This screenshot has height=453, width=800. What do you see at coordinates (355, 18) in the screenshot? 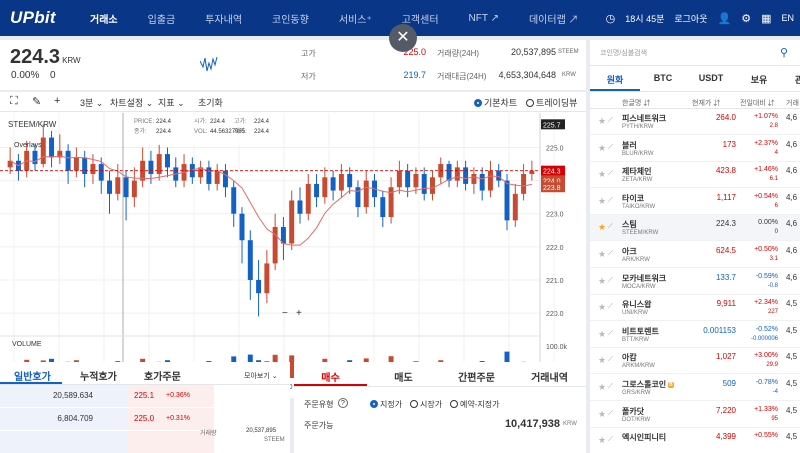
I see `nav-services: 서비스⁺` at bounding box center [355, 18].